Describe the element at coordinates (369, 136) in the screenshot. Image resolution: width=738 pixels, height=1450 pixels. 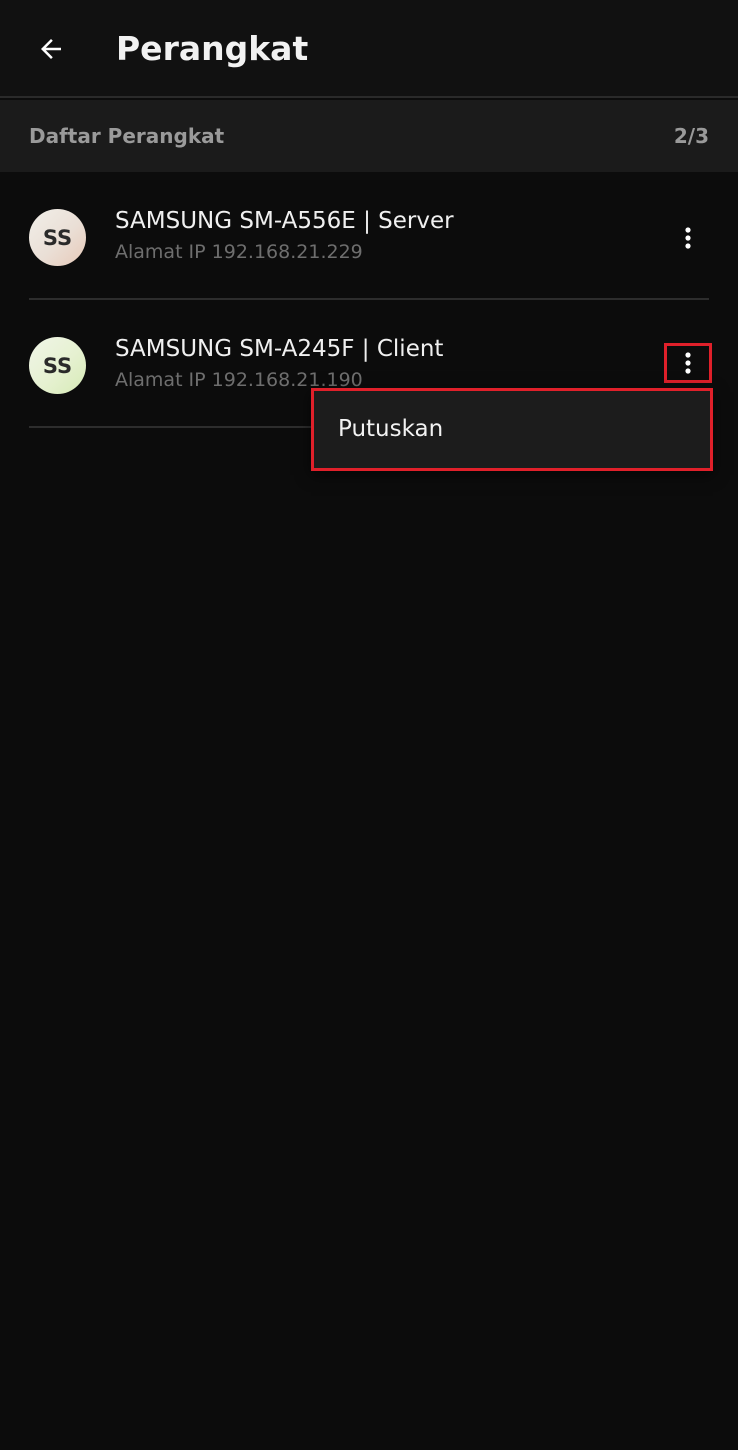
I see `device-list-header: Daftar Perangkat 2/3` at that location.